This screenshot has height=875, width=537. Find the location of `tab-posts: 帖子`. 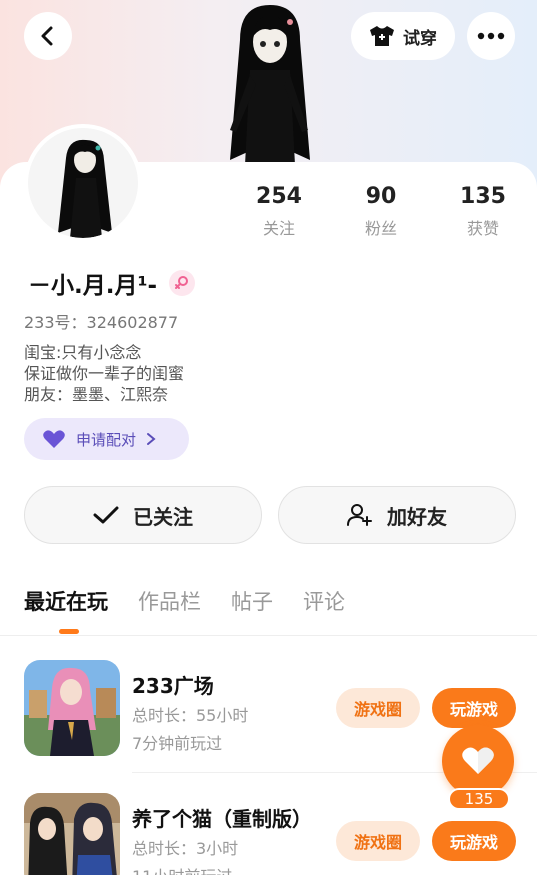

tab-posts: 帖子 is located at coordinates (252, 601).